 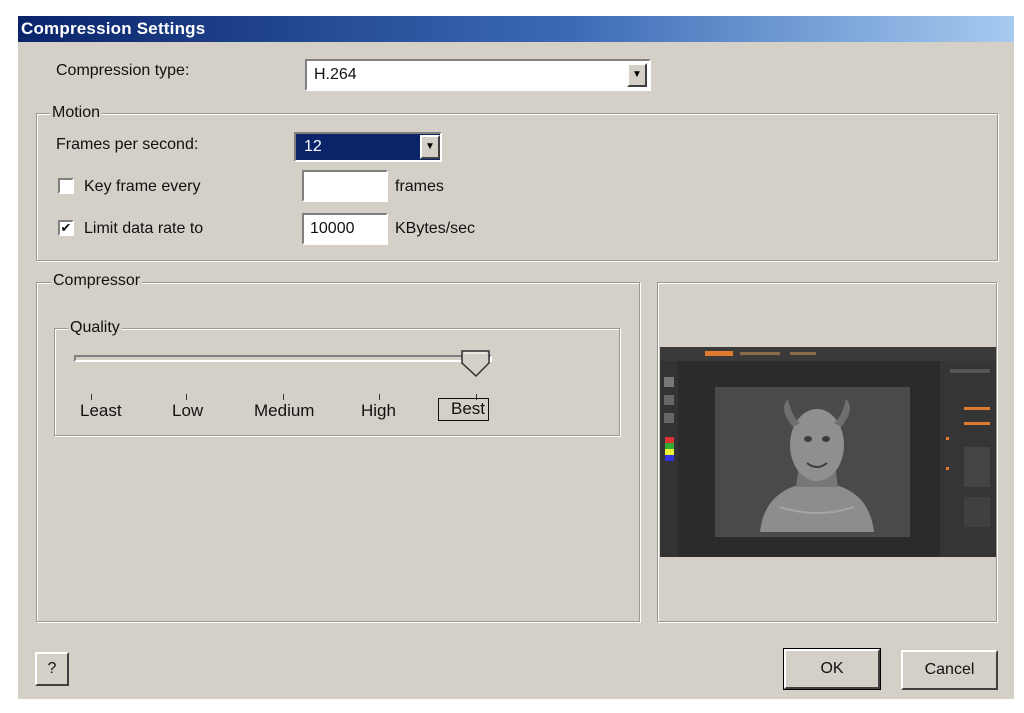 I want to click on help-icon: ?, so click(x=52, y=668).